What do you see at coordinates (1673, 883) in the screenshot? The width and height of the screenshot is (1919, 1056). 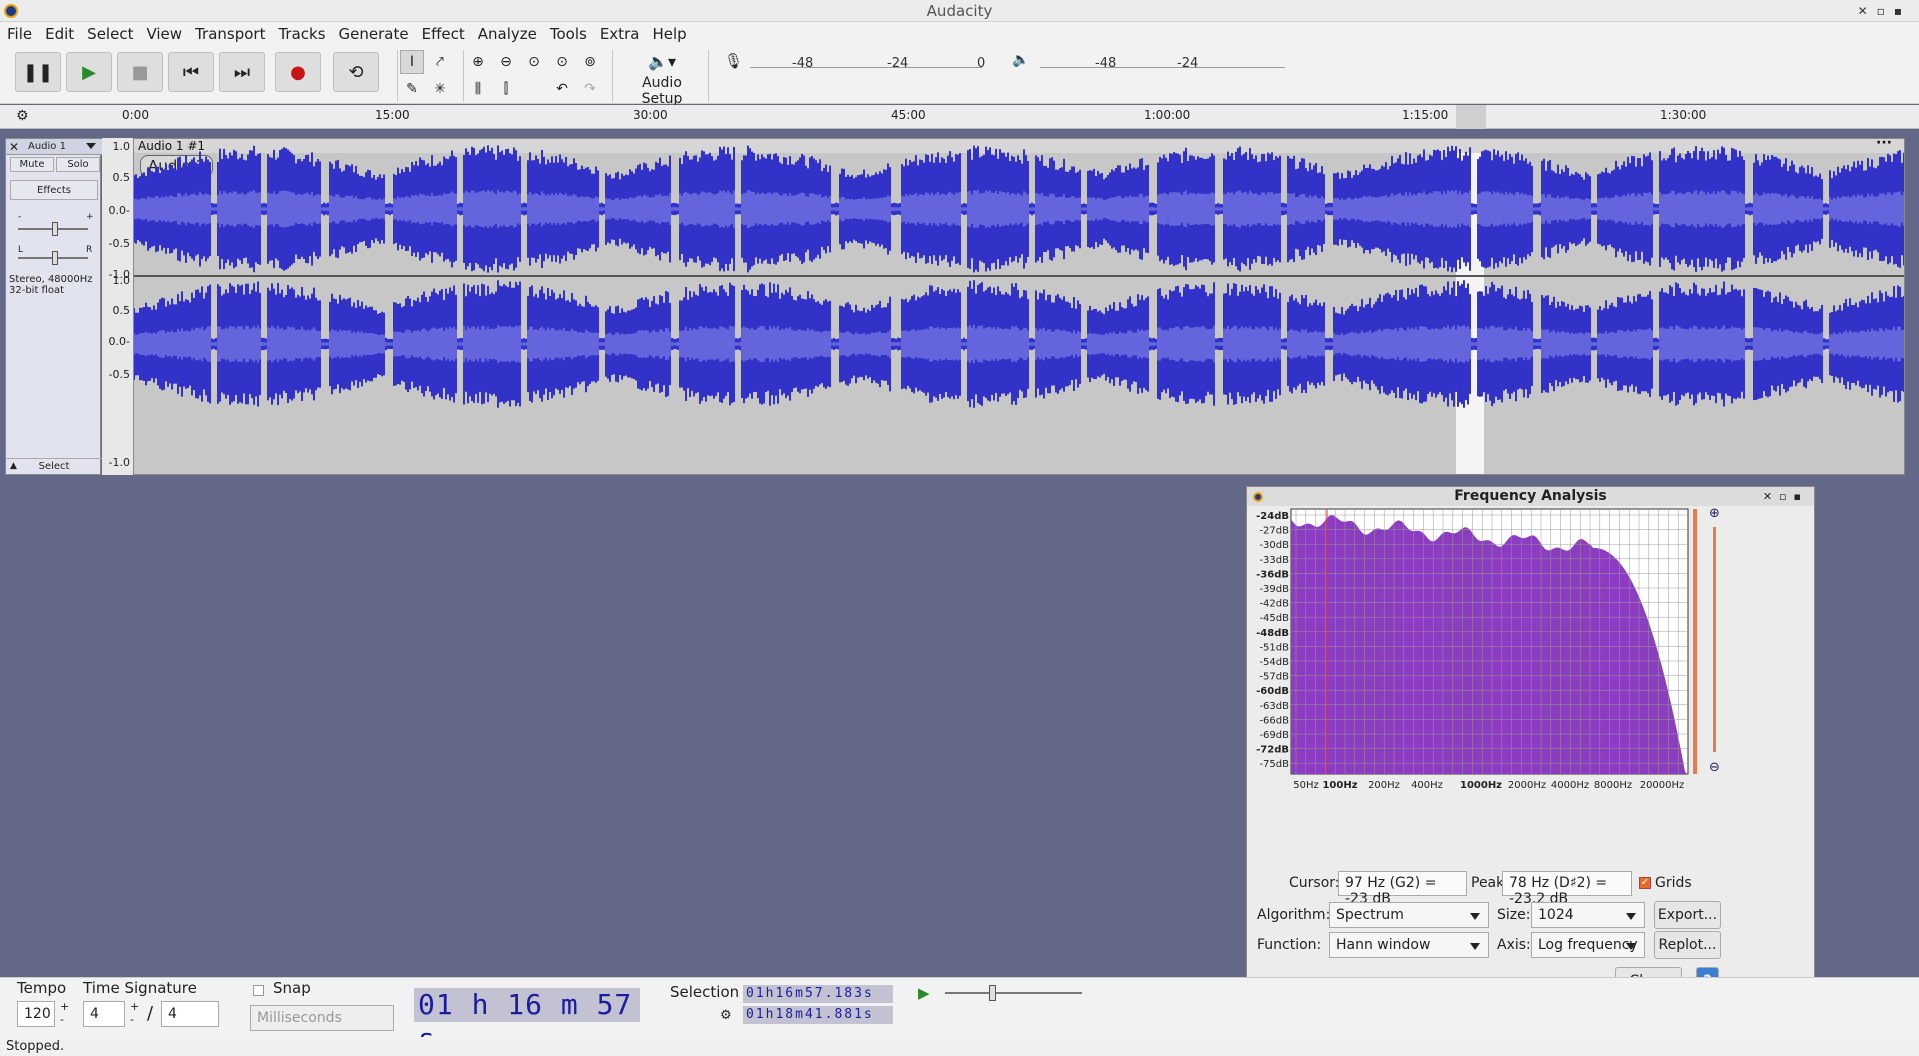 I see `grids-label: Grids` at bounding box center [1673, 883].